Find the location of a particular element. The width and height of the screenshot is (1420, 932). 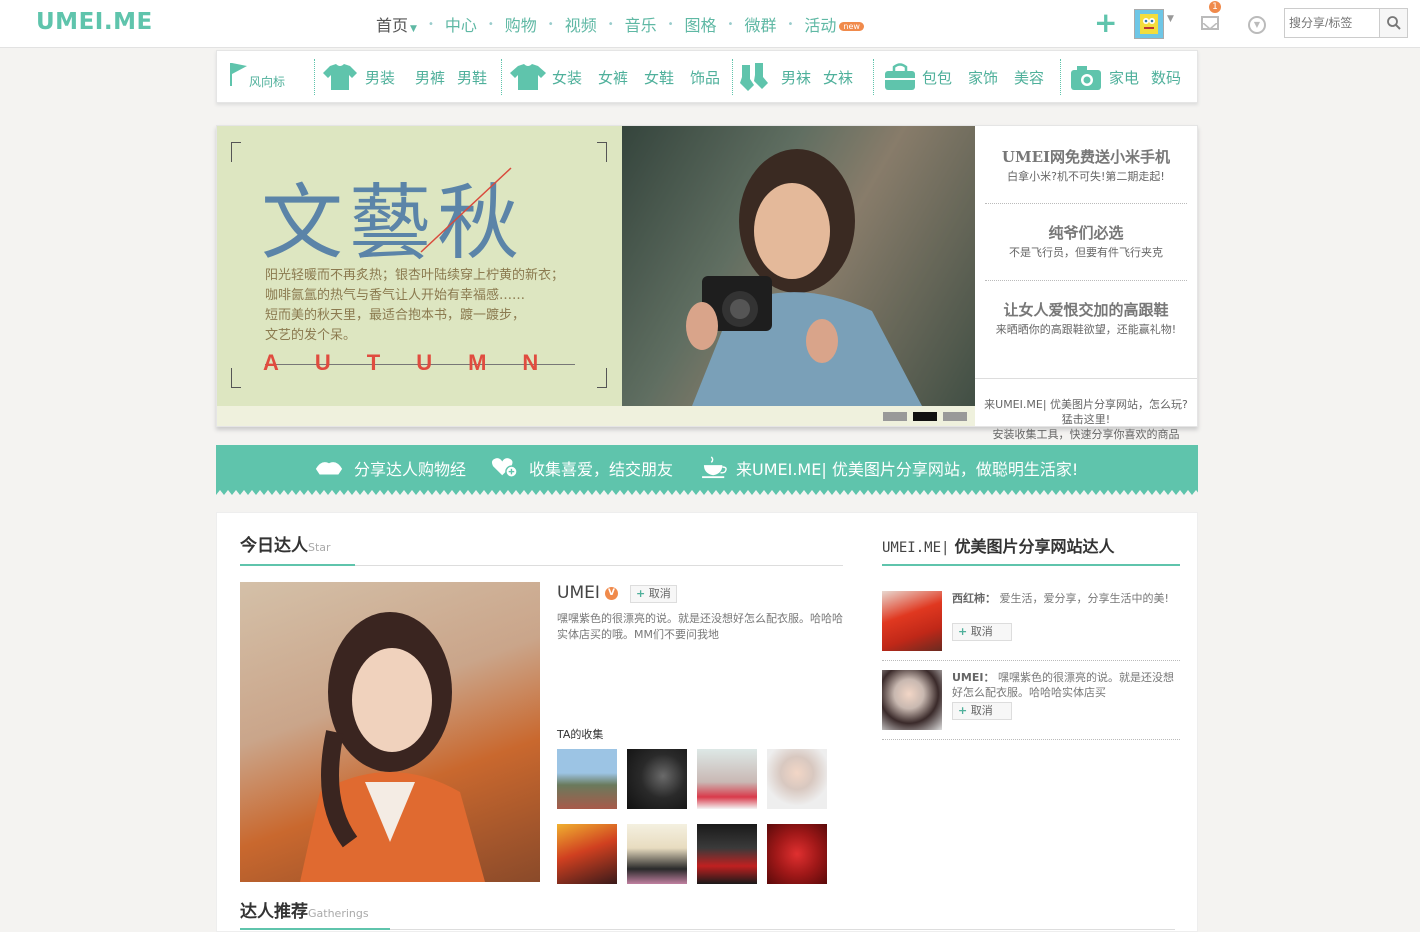

nav-shopping: 购物 is located at coordinates (521, 24).